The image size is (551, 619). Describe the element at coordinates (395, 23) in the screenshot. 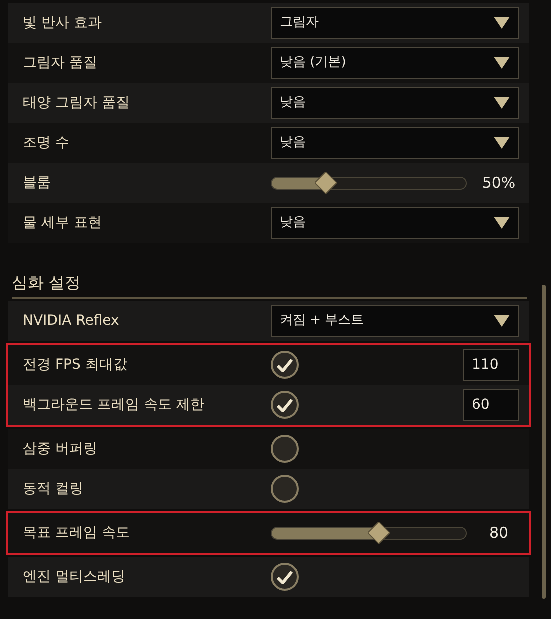

I see `dropdown: 그림자` at that location.